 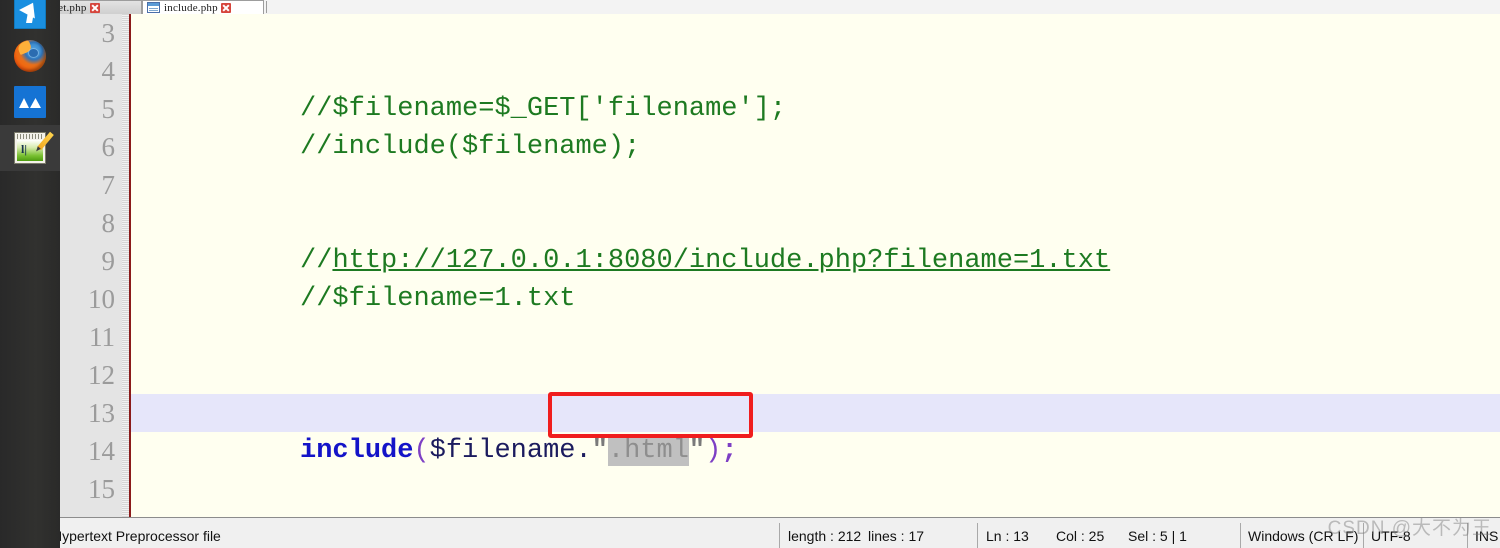 I want to click on status-length: length : 212, so click(x=825, y=536).